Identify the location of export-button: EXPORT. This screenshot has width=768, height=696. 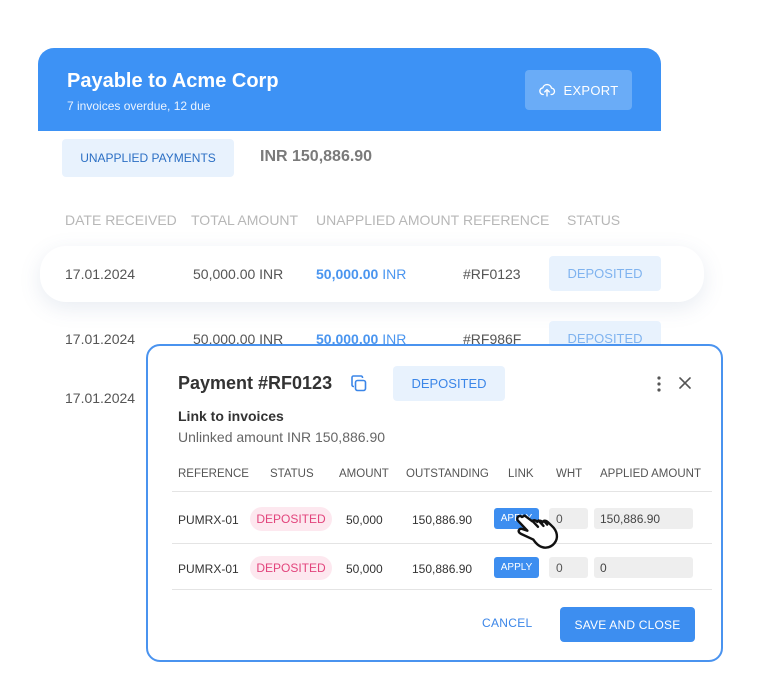
(578, 90).